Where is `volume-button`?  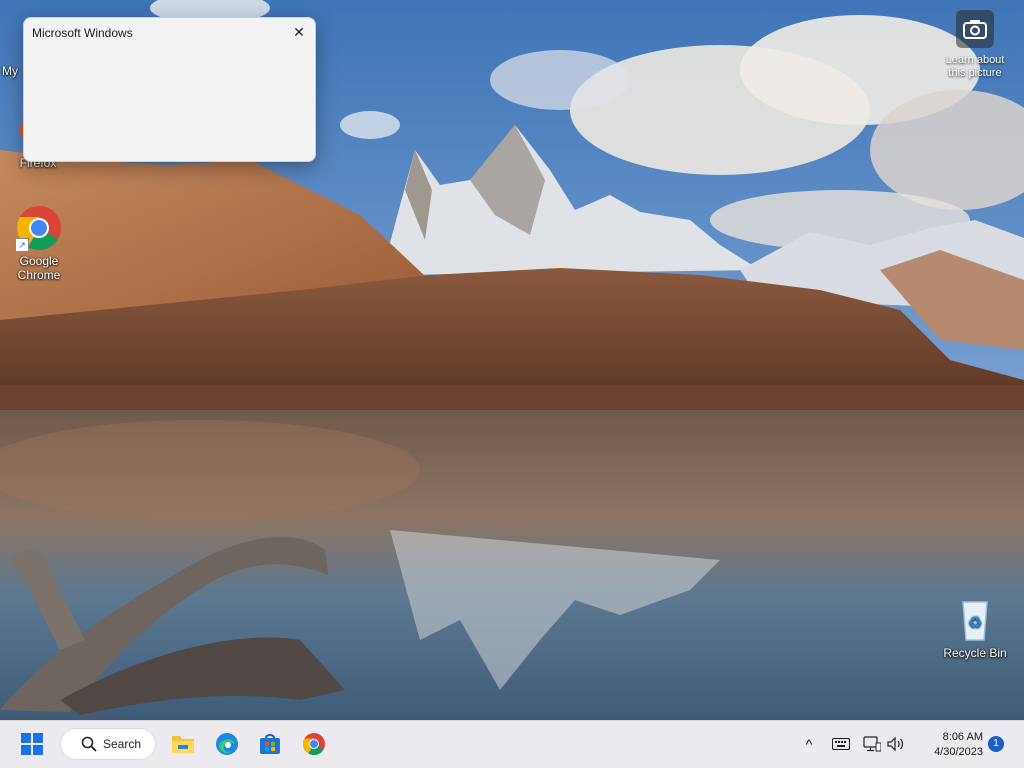 volume-button is located at coordinates (896, 744).